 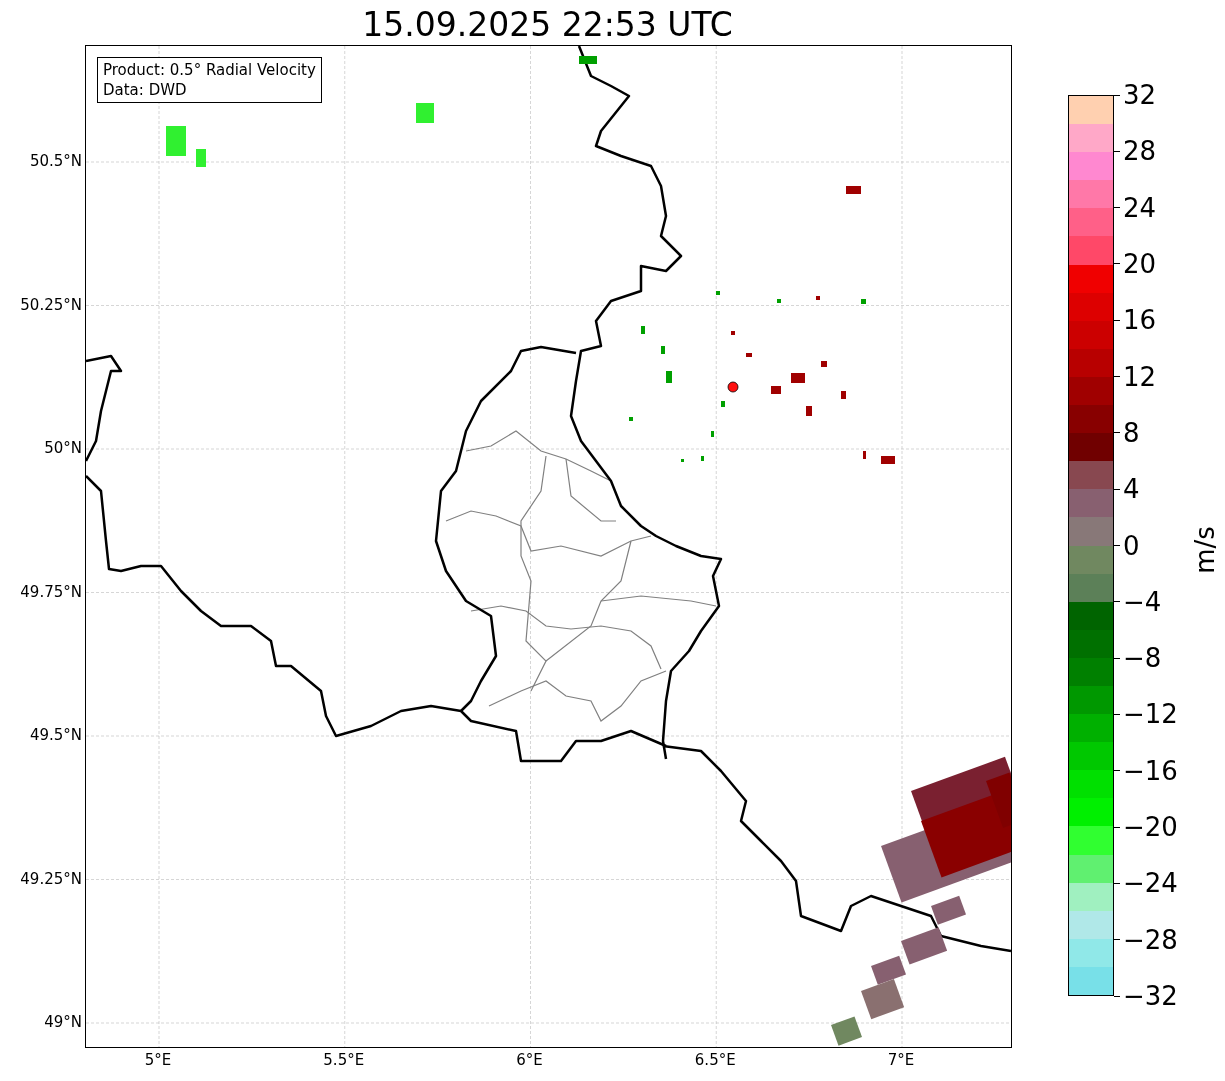 I want to click on latitude-label: 49°N, so click(x=63, y=1022).